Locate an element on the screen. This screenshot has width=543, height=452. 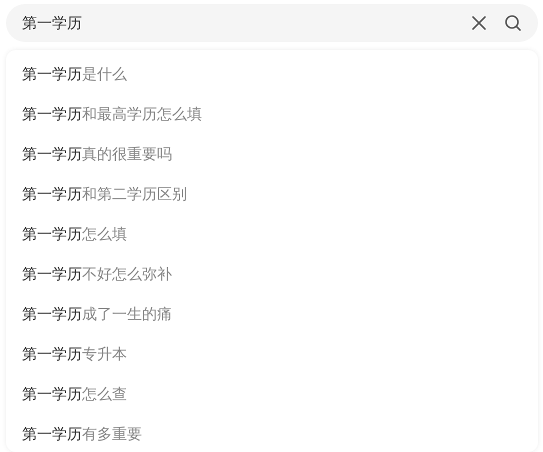
search-icon is located at coordinates (513, 23).